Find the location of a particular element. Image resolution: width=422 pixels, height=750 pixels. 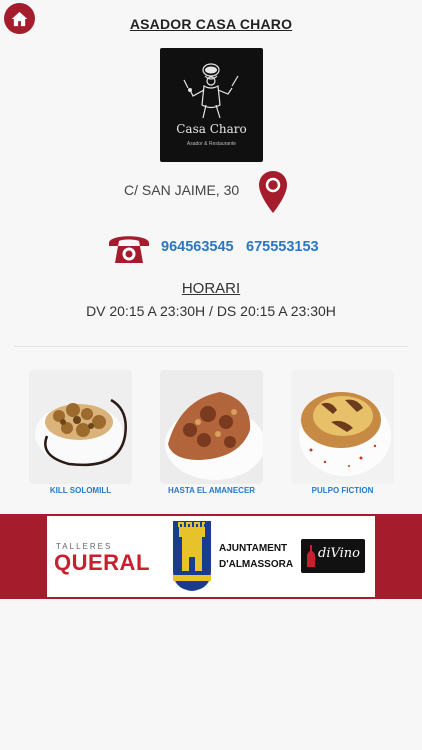

sponsor-queral: QUERAL is located at coordinates (102, 562).